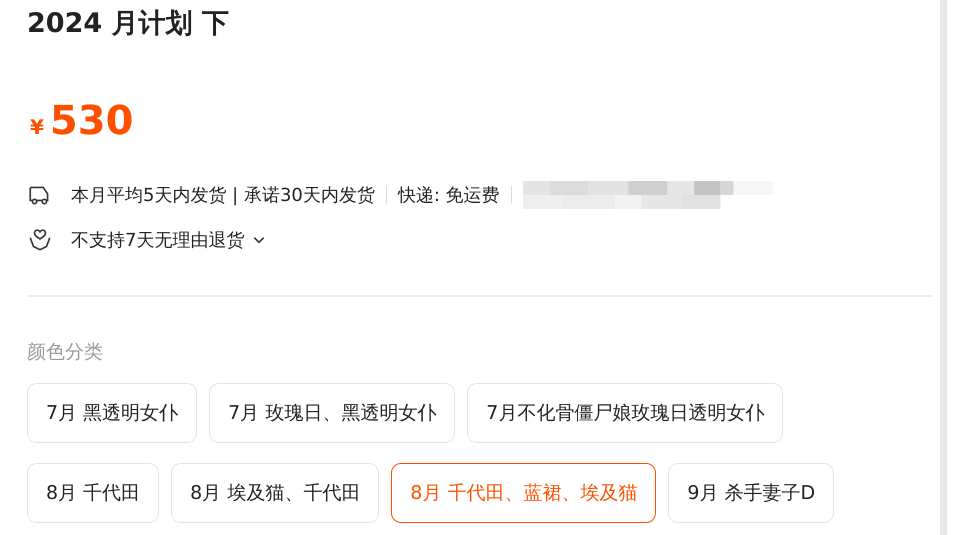 The image size is (964, 535). What do you see at coordinates (625, 413) in the screenshot?
I see `option-chip: 7月不化骨僵尸娘玫瑰日透明女仆` at bounding box center [625, 413].